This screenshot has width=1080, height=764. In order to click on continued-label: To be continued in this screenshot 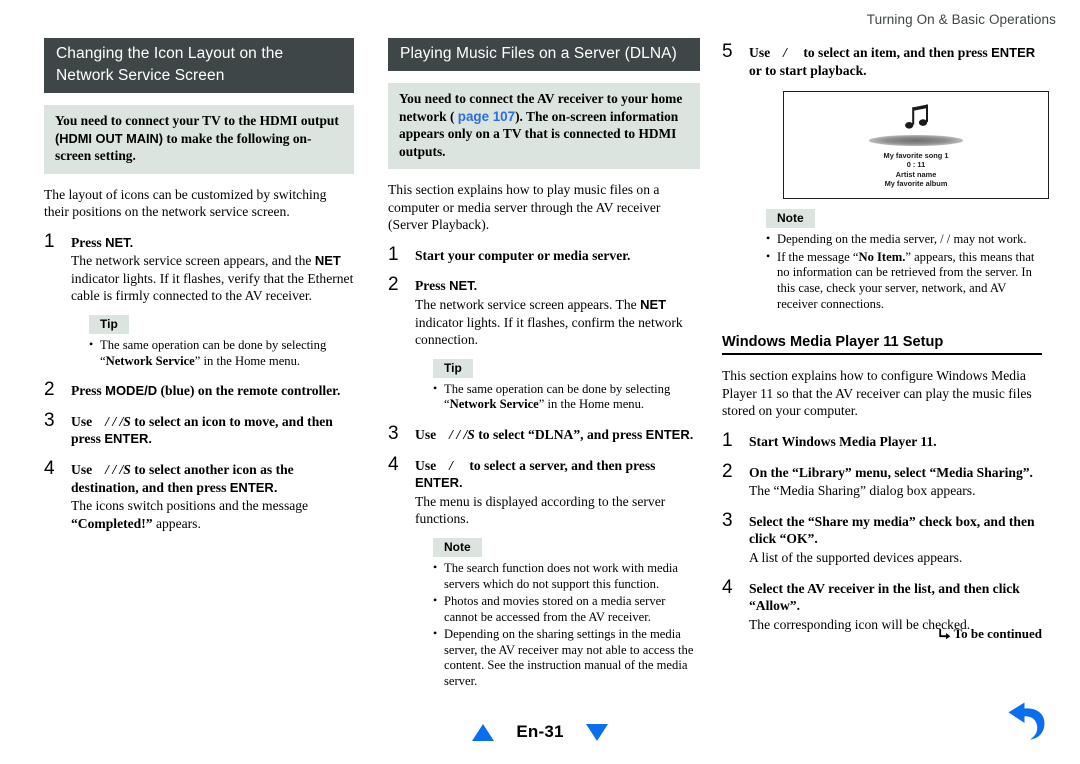, I will do `click(997, 633)`.